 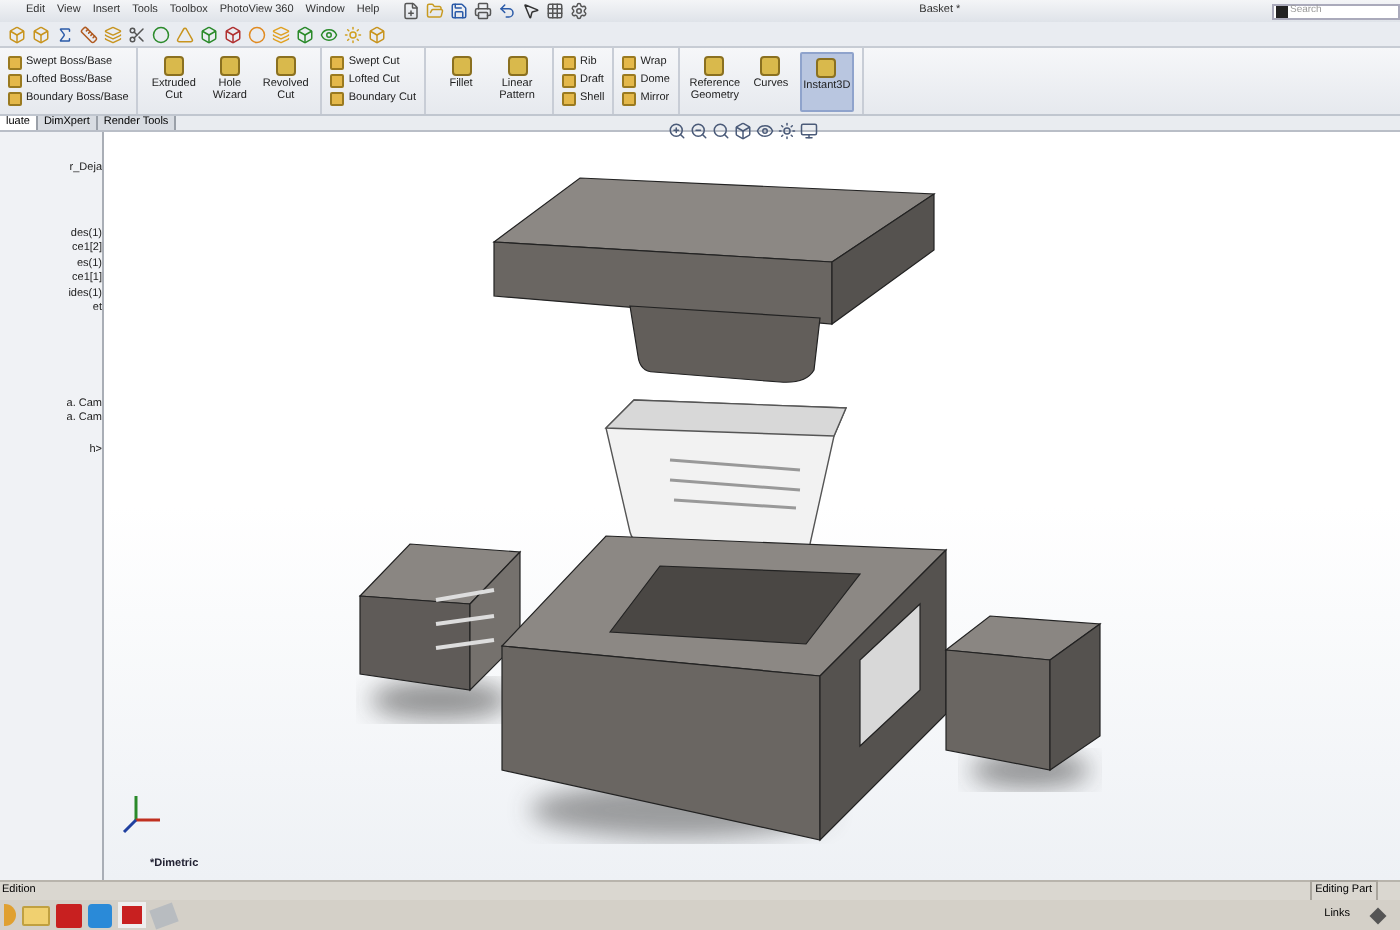 What do you see at coordinates (530, 11) in the screenshot?
I see `pointer-icon` at bounding box center [530, 11].